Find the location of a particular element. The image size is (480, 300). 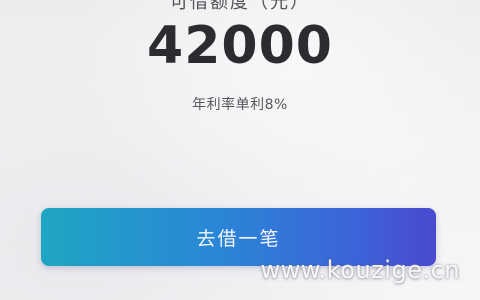

watermark-text: www.kouzige.cn is located at coordinates (360, 270).